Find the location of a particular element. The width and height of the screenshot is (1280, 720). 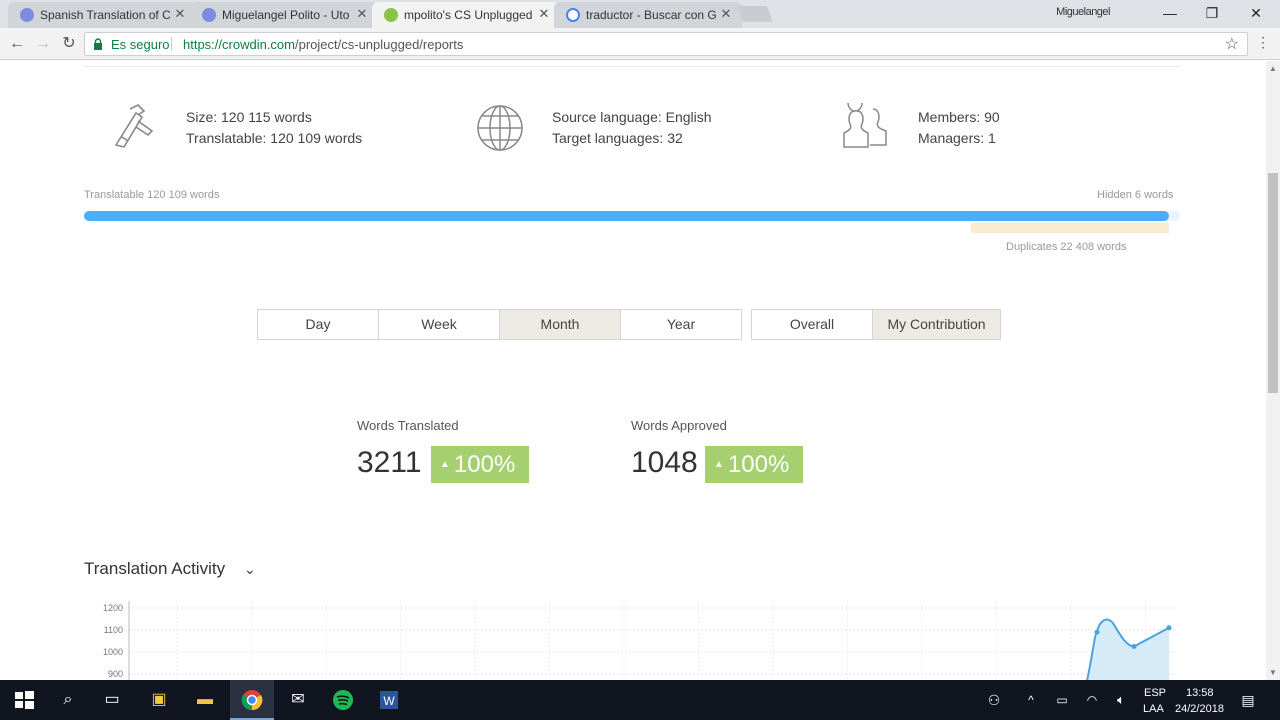

language-top: ESP is located at coordinates (1155, 693).